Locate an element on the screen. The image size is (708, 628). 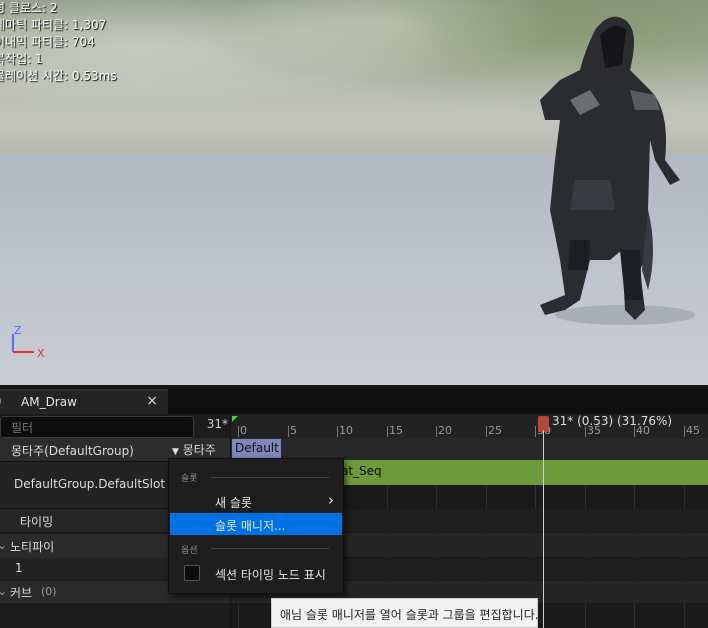
section-label: Default is located at coordinates (257, 448).